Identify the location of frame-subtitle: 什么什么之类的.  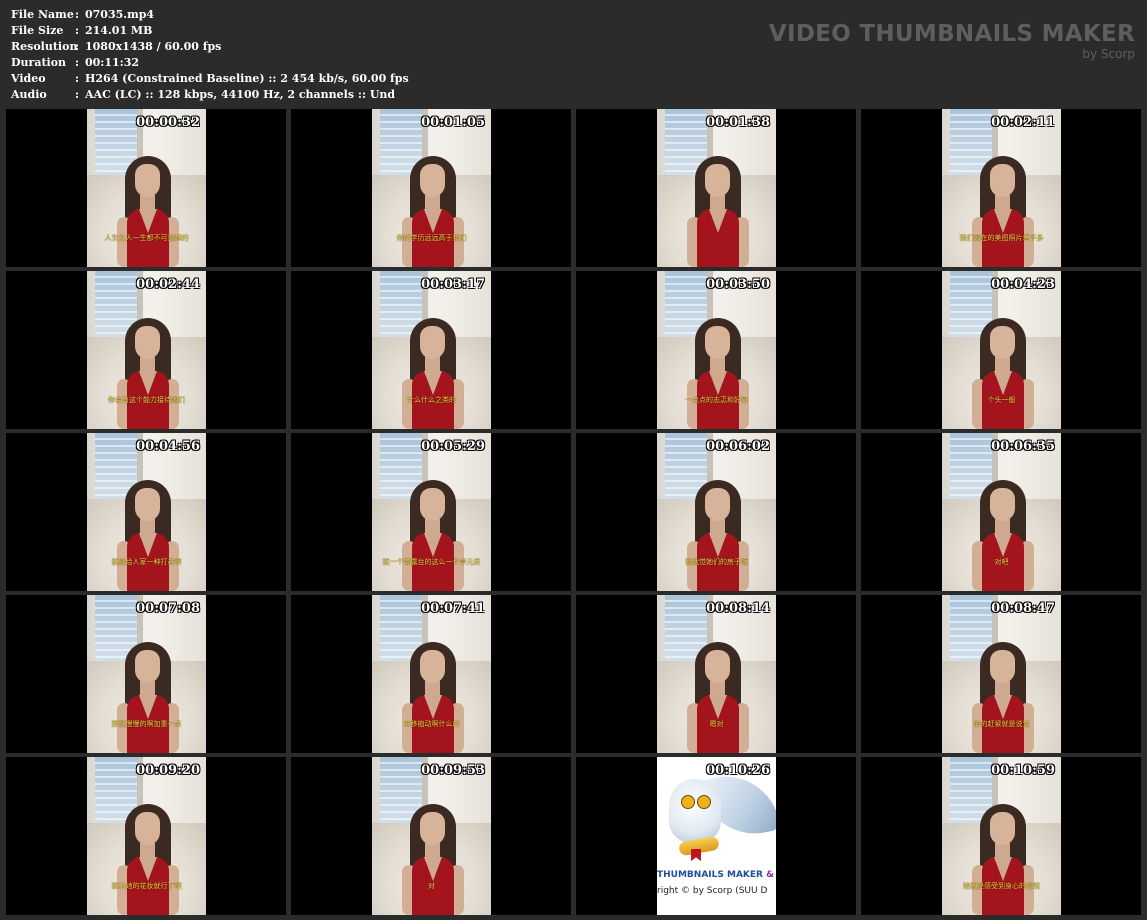
(431, 400).